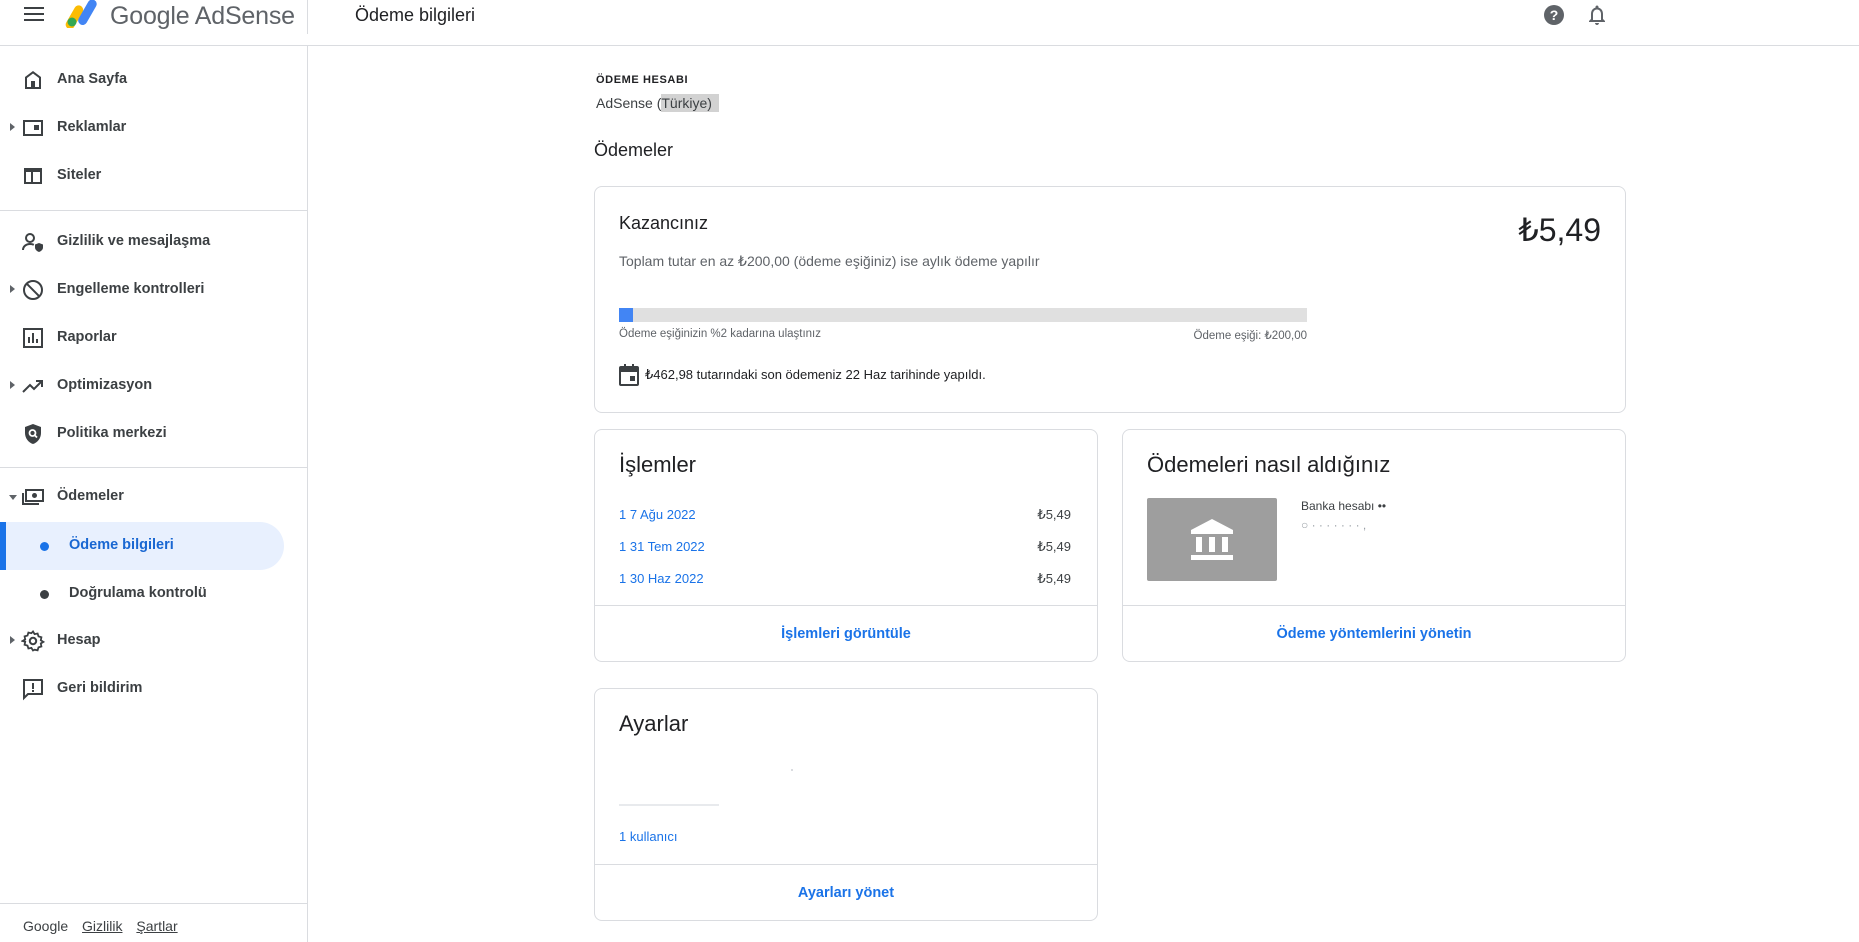 This screenshot has width=1859, height=942. I want to click on threshold-caption: Ödeme eşiği: ₺200,00, so click(1250, 336).